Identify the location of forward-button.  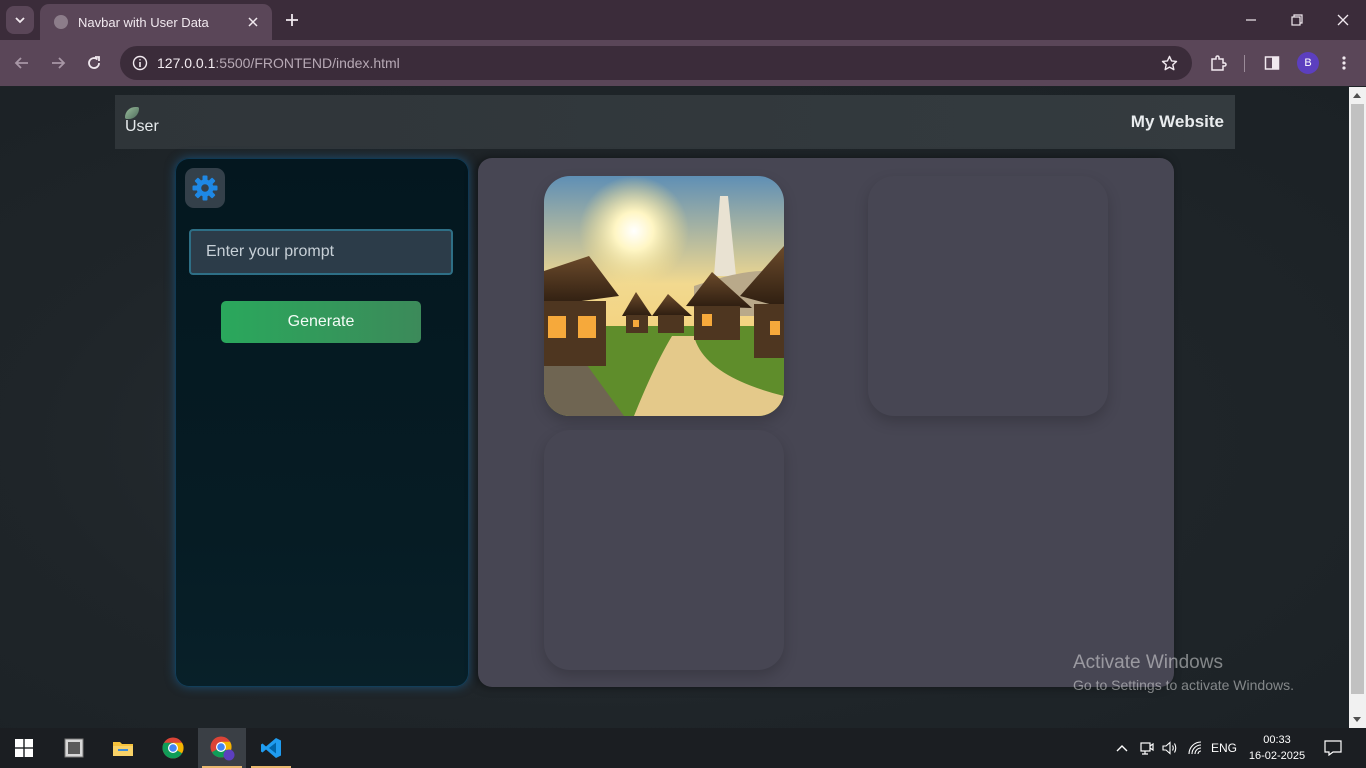
(58, 63).